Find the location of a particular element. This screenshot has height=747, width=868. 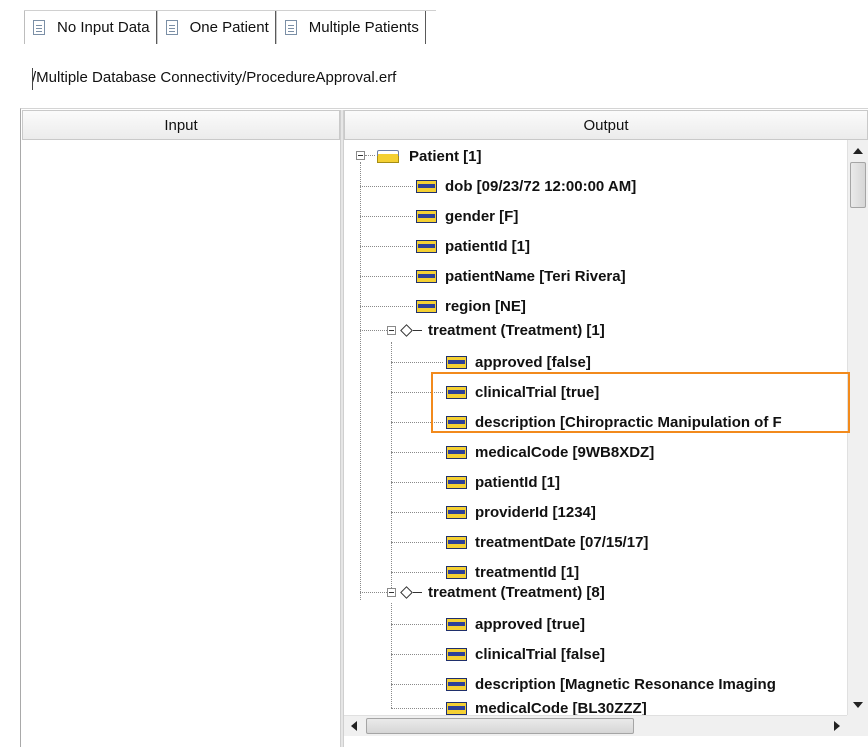

tab-label: No Input Data is located at coordinates (103, 27).